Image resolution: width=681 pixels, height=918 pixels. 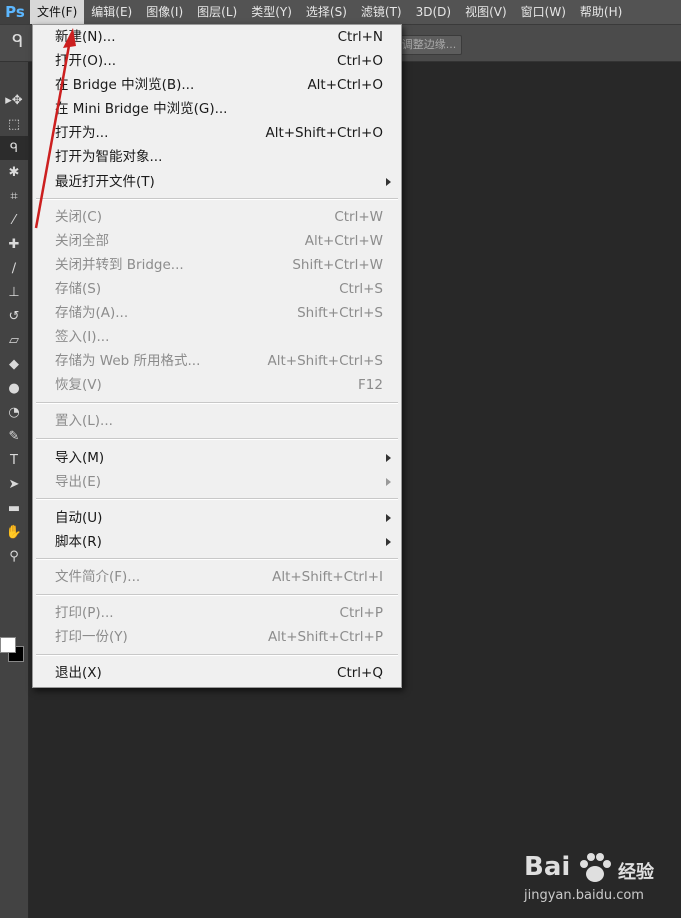 What do you see at coordinates (57, 12) in the screenshot?
I see `menu-0: 文件(F)` at bounding box center [57, 12].